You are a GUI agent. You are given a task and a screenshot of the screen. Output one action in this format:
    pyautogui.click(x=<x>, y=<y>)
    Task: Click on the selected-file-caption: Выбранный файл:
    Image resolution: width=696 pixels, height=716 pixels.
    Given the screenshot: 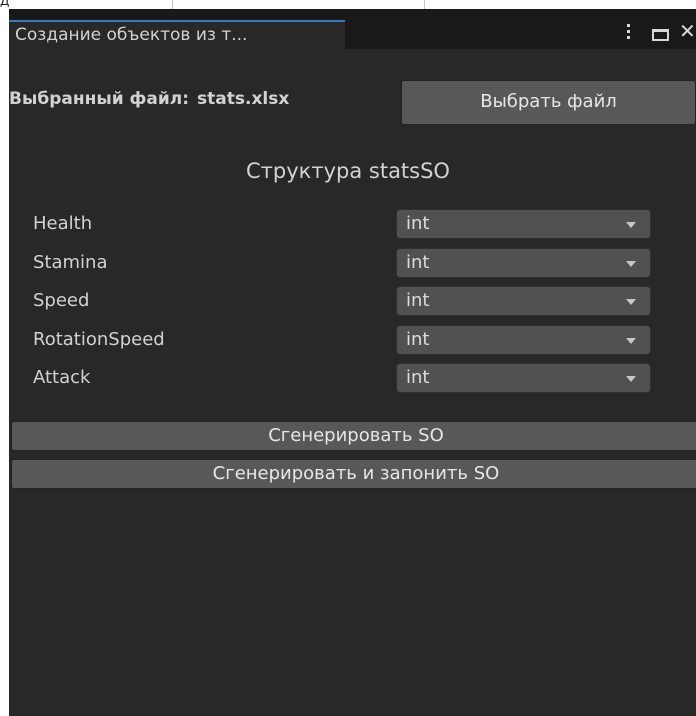 What is the action you would take?
    pyautogui.click(x=99, y=99)
    